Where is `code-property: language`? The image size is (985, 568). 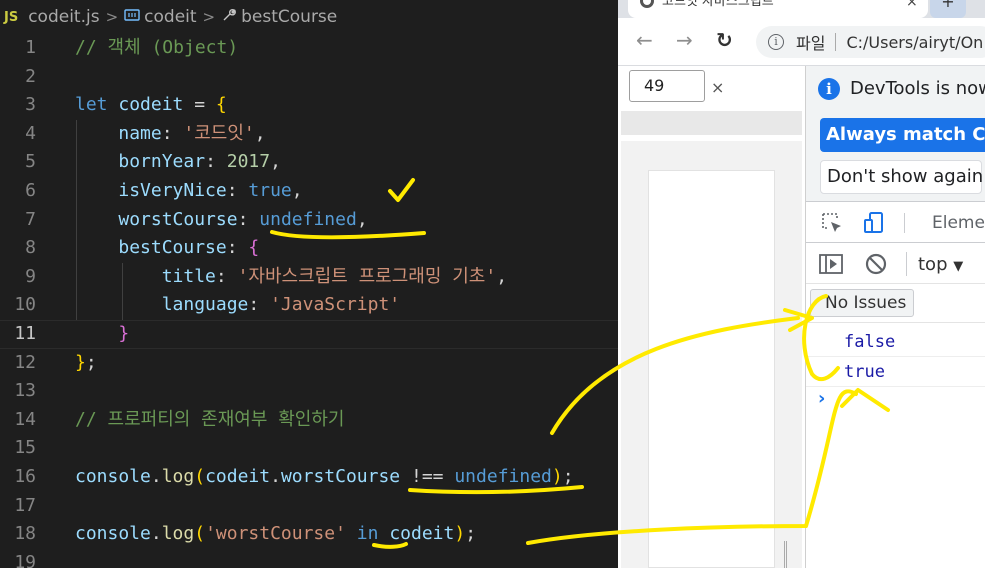 code-property: language is located at coordinates (205, 305).